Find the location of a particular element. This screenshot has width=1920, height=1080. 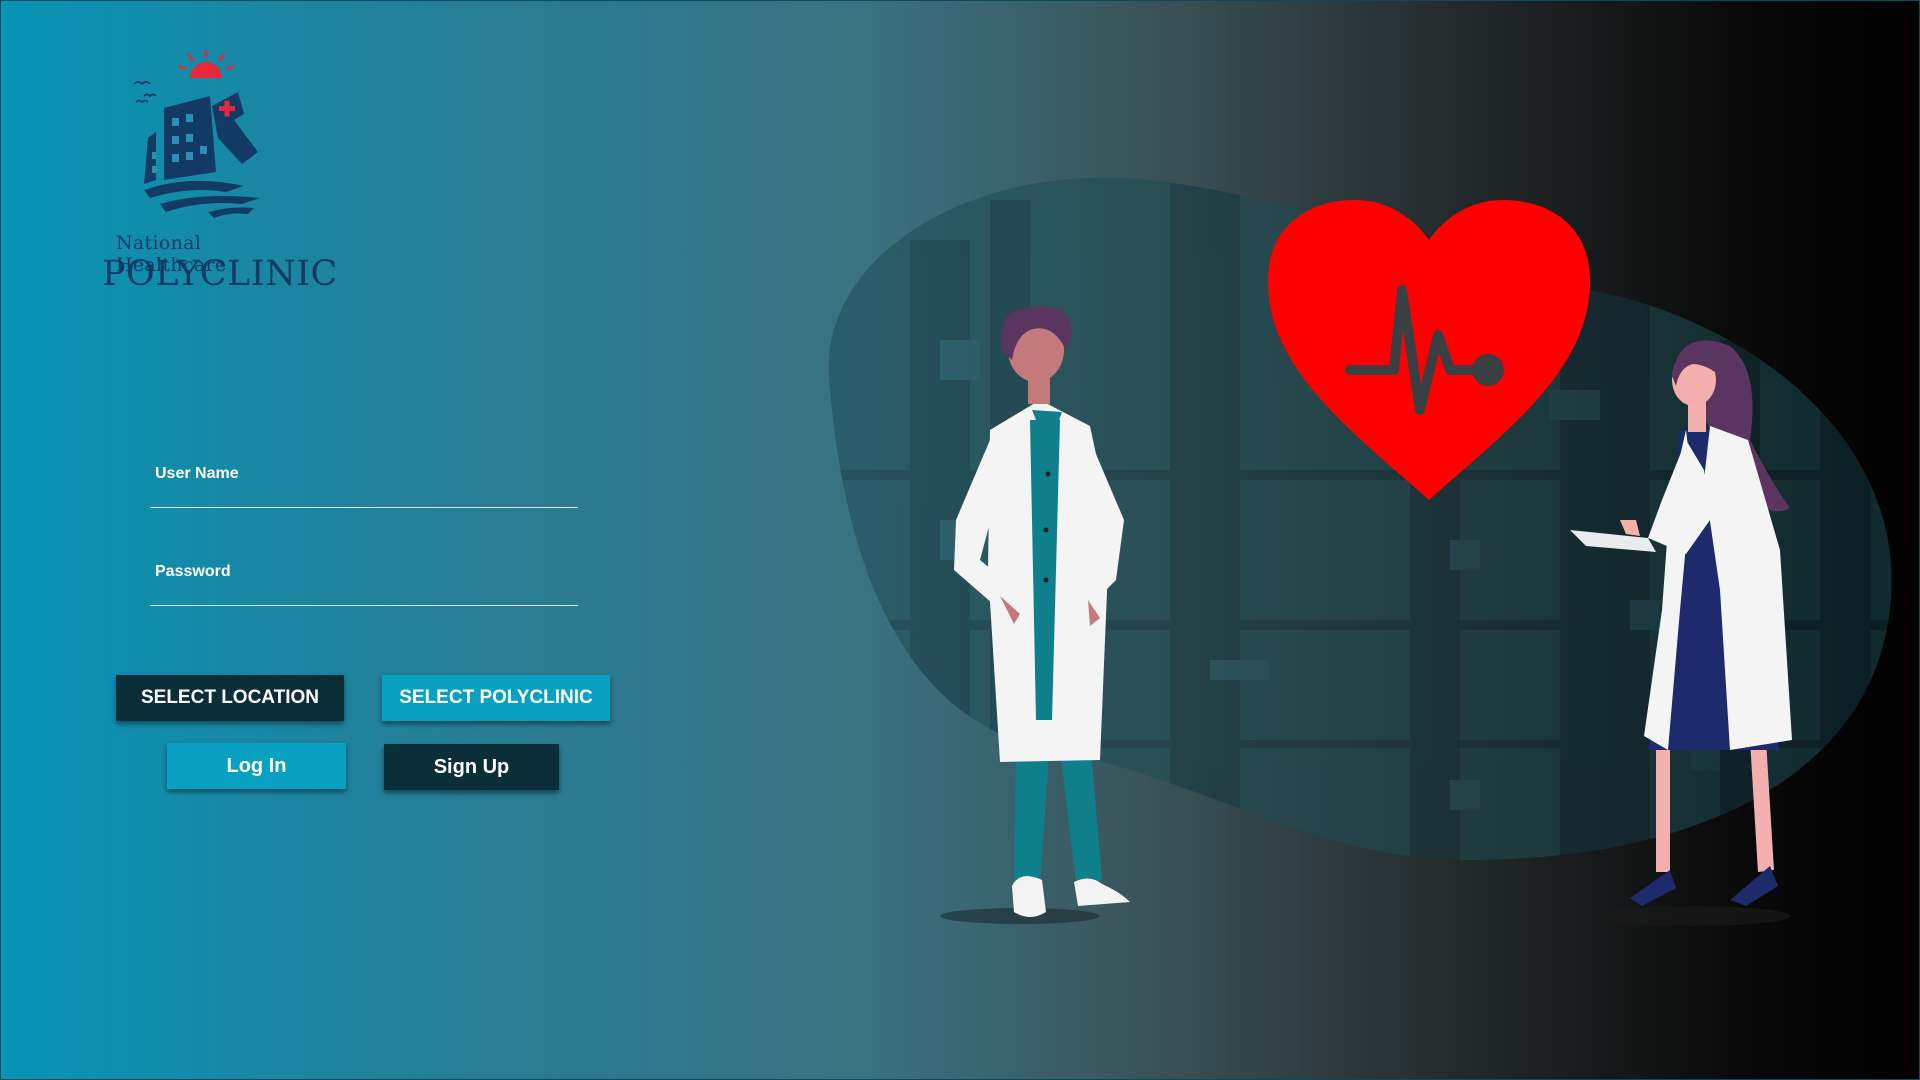

username-label: User Name is located at coordinates (197, 473).